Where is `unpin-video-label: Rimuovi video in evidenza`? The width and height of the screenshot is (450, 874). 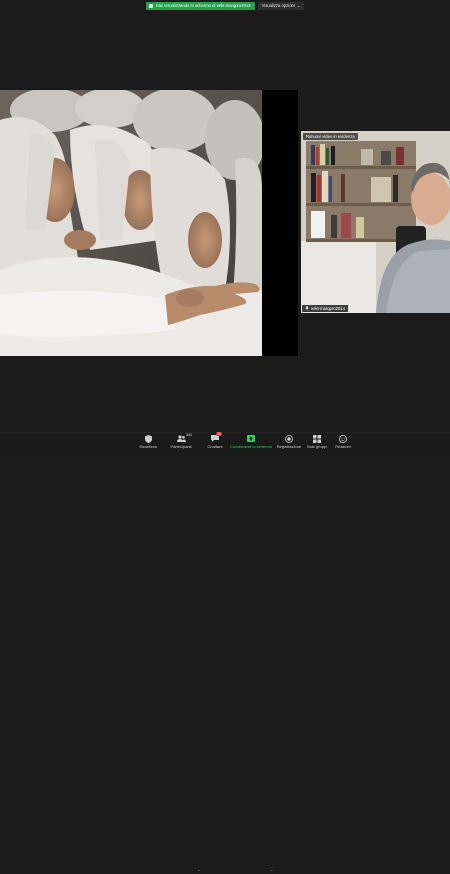
unpin-video-label: Rimuovi video in evidenza is located at coordinates (330, 136).